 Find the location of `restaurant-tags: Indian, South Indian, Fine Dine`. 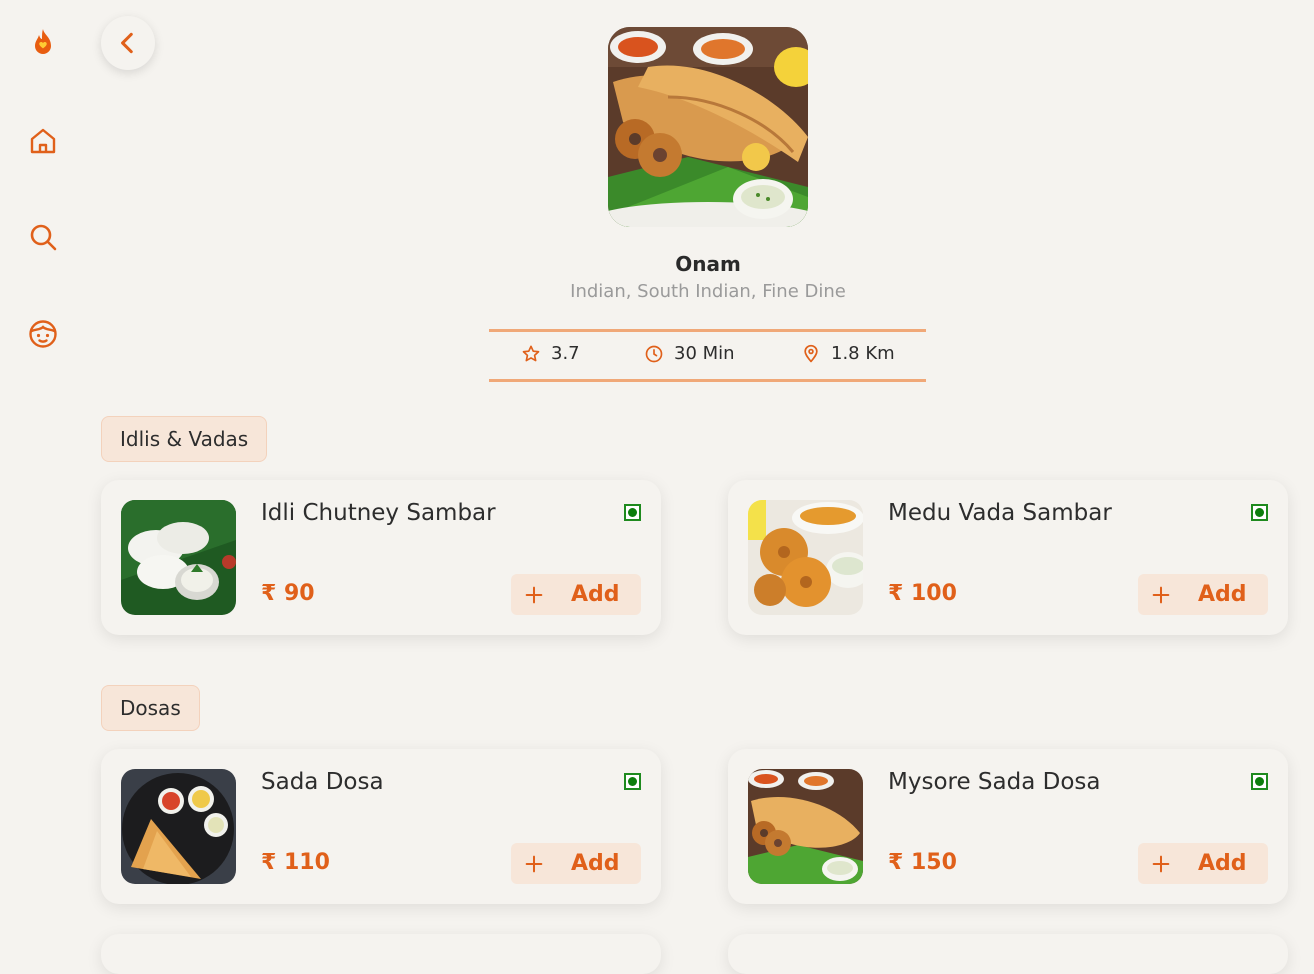

restaurant-tags: Indian, South Indian, Fine Dine is located at coordinates (708, 291).